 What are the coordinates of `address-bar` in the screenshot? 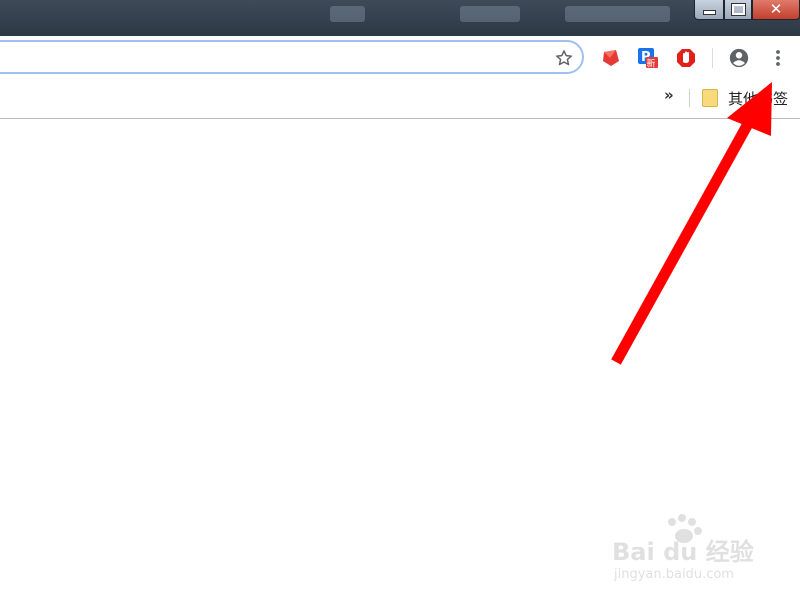 It's located at (292, 57).